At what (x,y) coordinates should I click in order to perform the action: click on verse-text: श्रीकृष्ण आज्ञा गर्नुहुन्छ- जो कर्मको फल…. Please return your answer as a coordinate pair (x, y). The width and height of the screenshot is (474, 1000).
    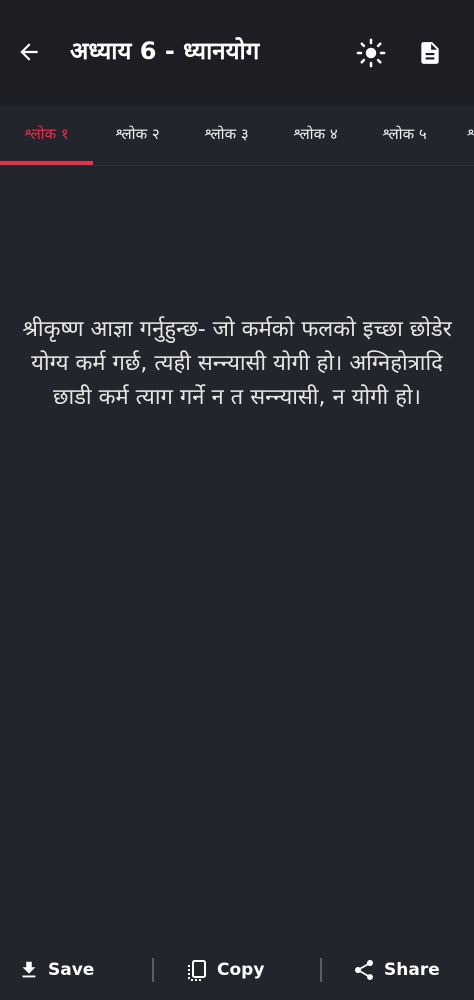
    Looking at the image, I should click on (237, 363).